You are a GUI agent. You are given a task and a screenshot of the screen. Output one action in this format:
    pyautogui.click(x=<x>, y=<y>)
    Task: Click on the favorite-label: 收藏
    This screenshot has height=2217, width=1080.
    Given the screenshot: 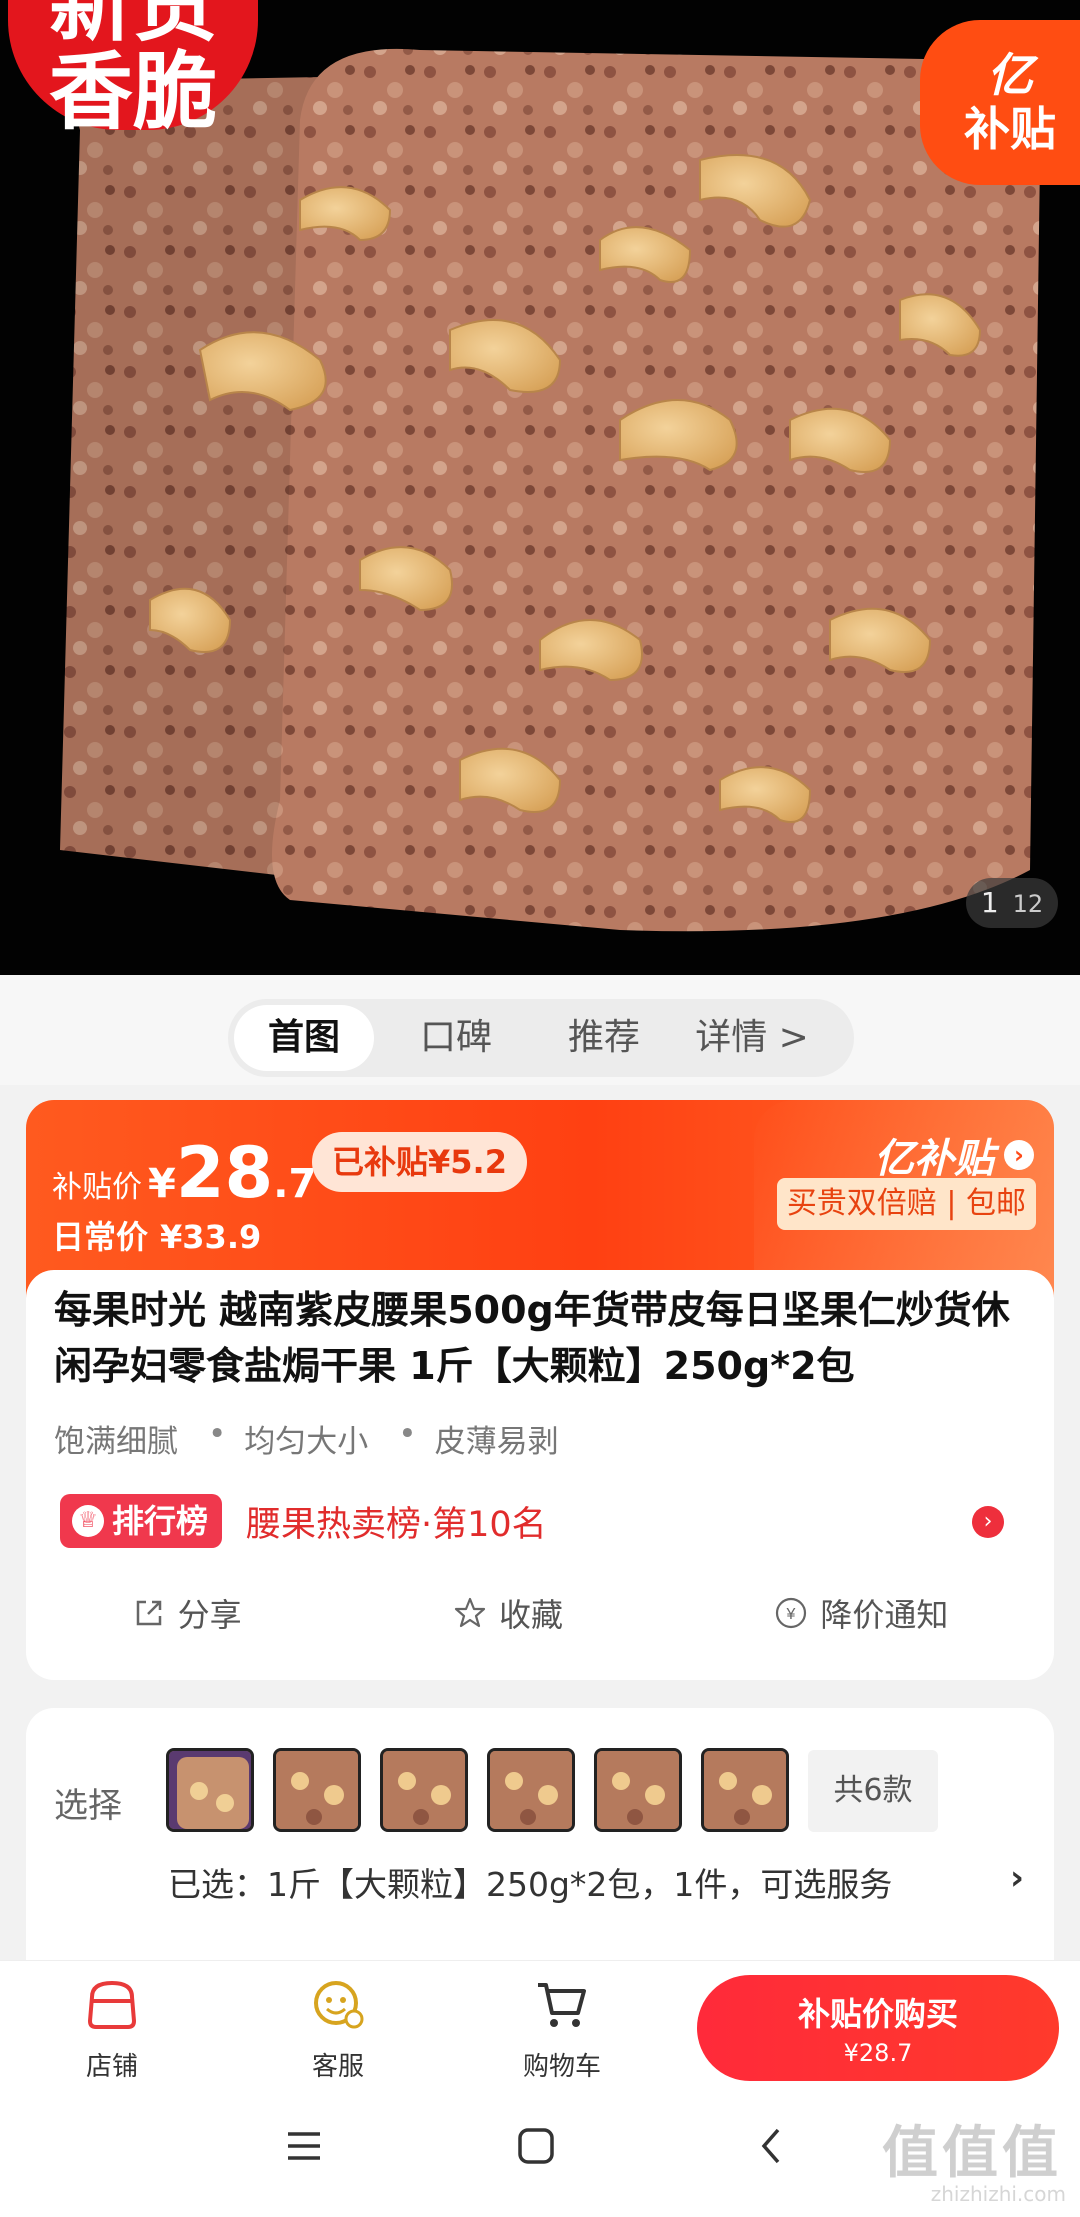 What is the action you would take?
    pyautogui.click(x=530, y=1615)
    